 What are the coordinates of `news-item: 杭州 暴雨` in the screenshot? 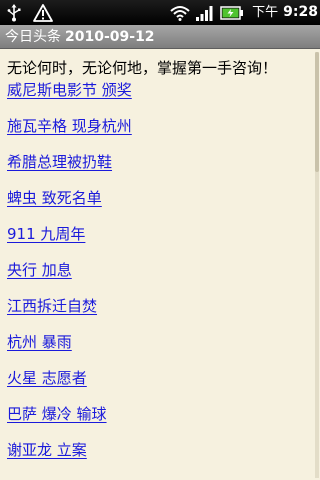 It's located at (39, 342).